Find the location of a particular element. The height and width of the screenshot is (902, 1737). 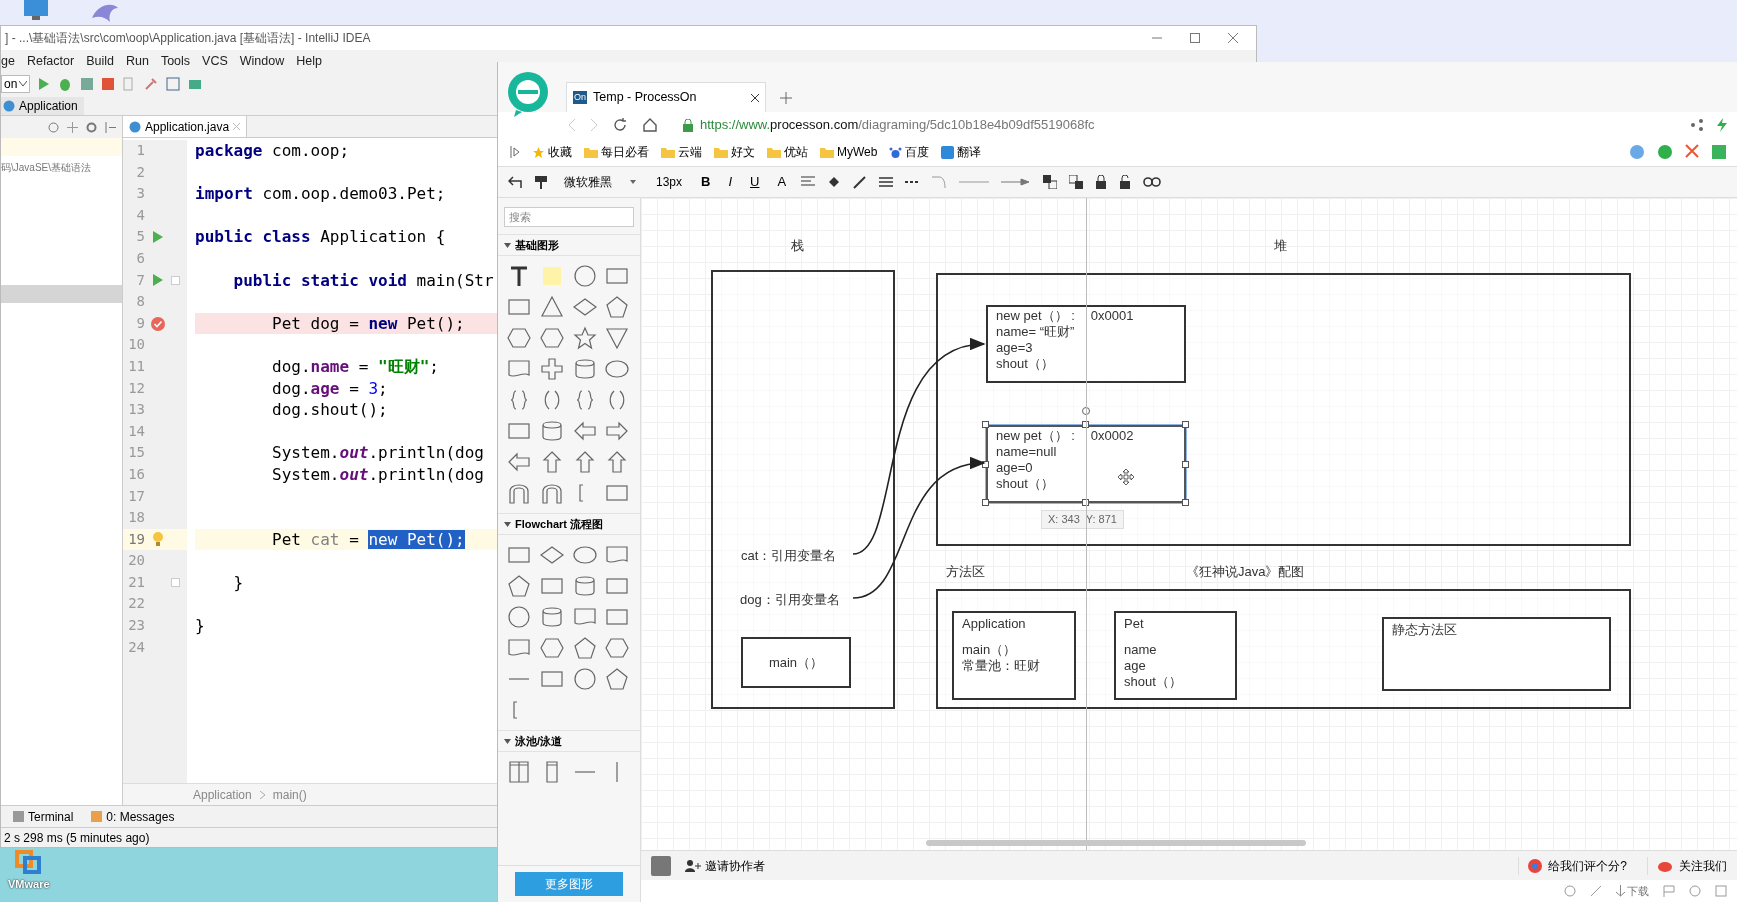

link-icon is located at coordinates (1152, 182).